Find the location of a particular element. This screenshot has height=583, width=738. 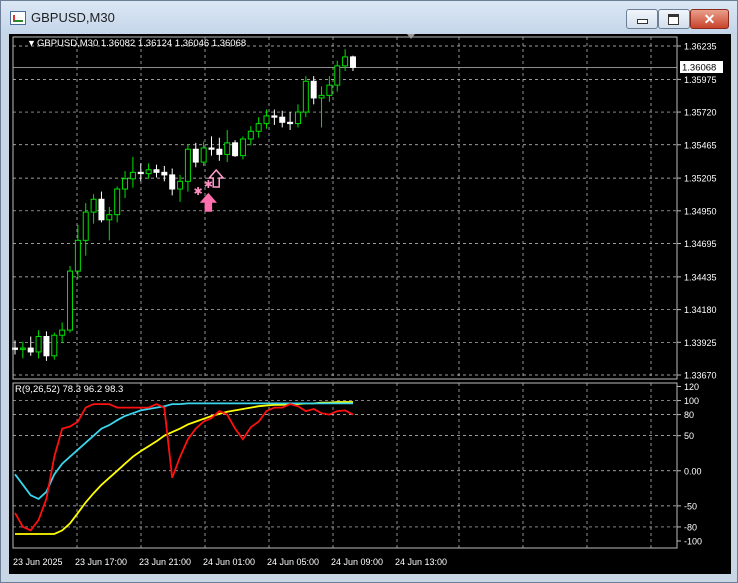

price-scale-label: 1.36235 is located at coordinates (700, 47).